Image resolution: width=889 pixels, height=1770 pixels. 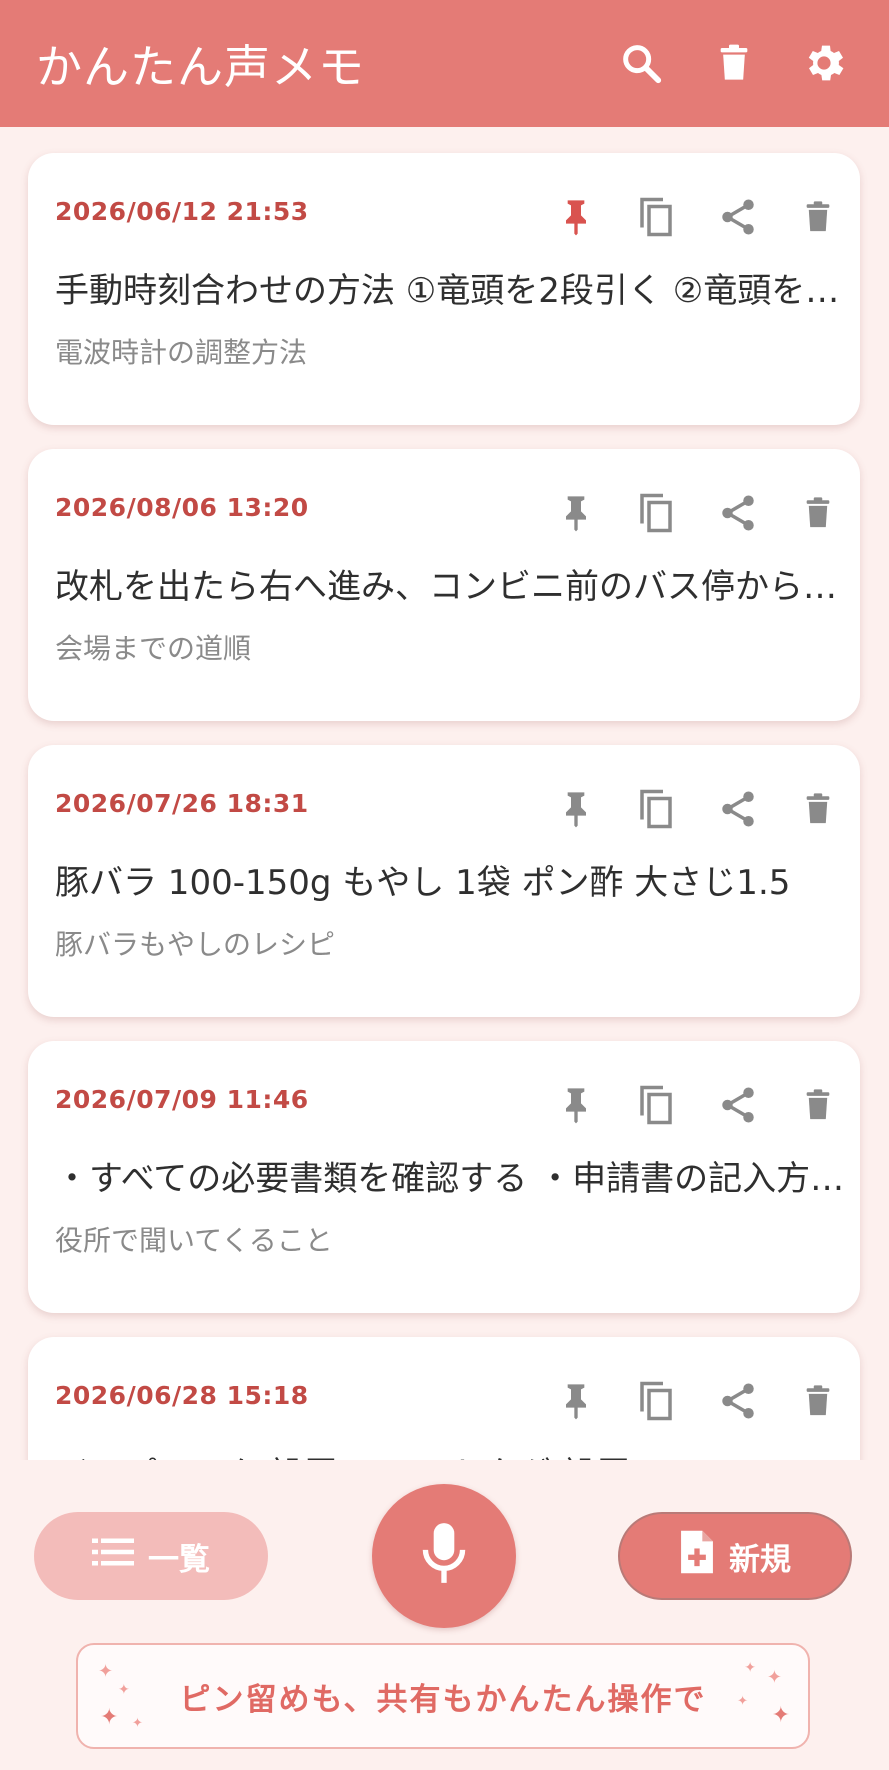 What do you see at coordinates (182, 507) in the screenshot?
I see `memo-date: 2026/08/06 13:20` at bounding box center [182, 507].